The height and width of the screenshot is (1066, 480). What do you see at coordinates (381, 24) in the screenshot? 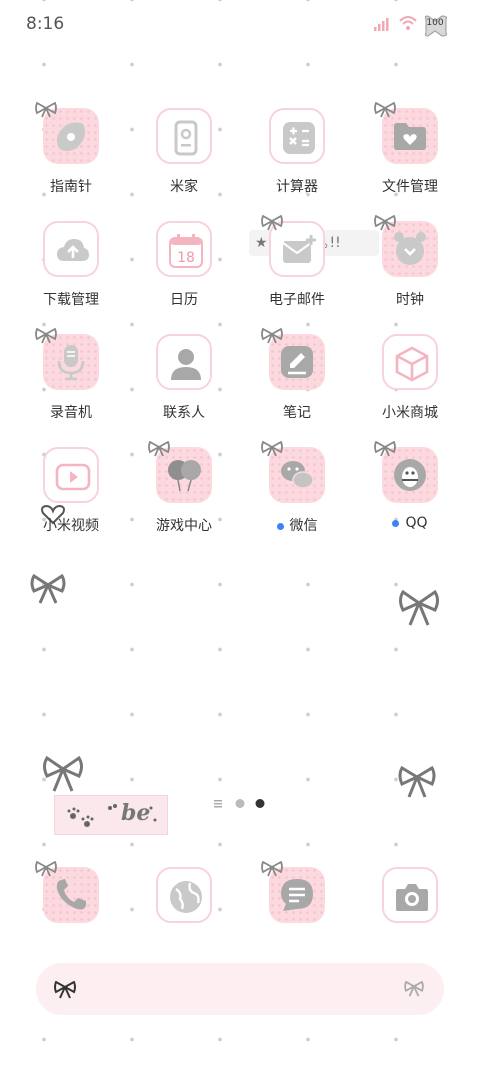
I see `signal-icon` at bounding box center [381, 24].